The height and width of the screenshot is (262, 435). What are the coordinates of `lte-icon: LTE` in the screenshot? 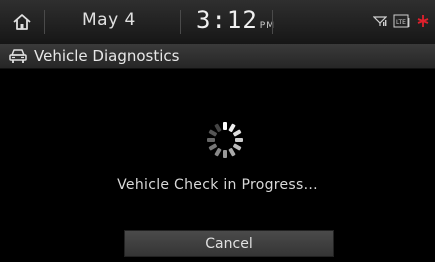 It's located at (401, 21).